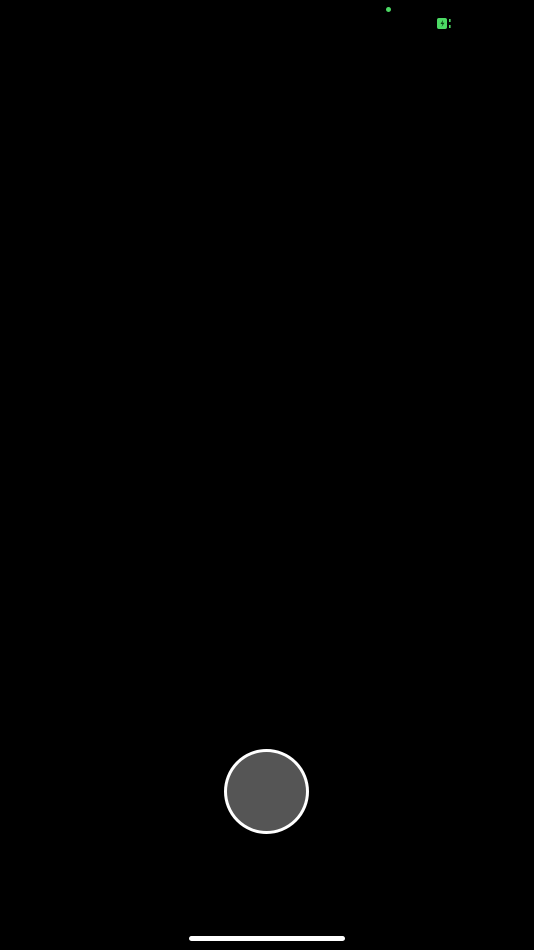 This screenshot has width=534, height=950. Describe the element at coordinates (388, 9) in the screenshot. I see `camera-indicator-icon` at that location.